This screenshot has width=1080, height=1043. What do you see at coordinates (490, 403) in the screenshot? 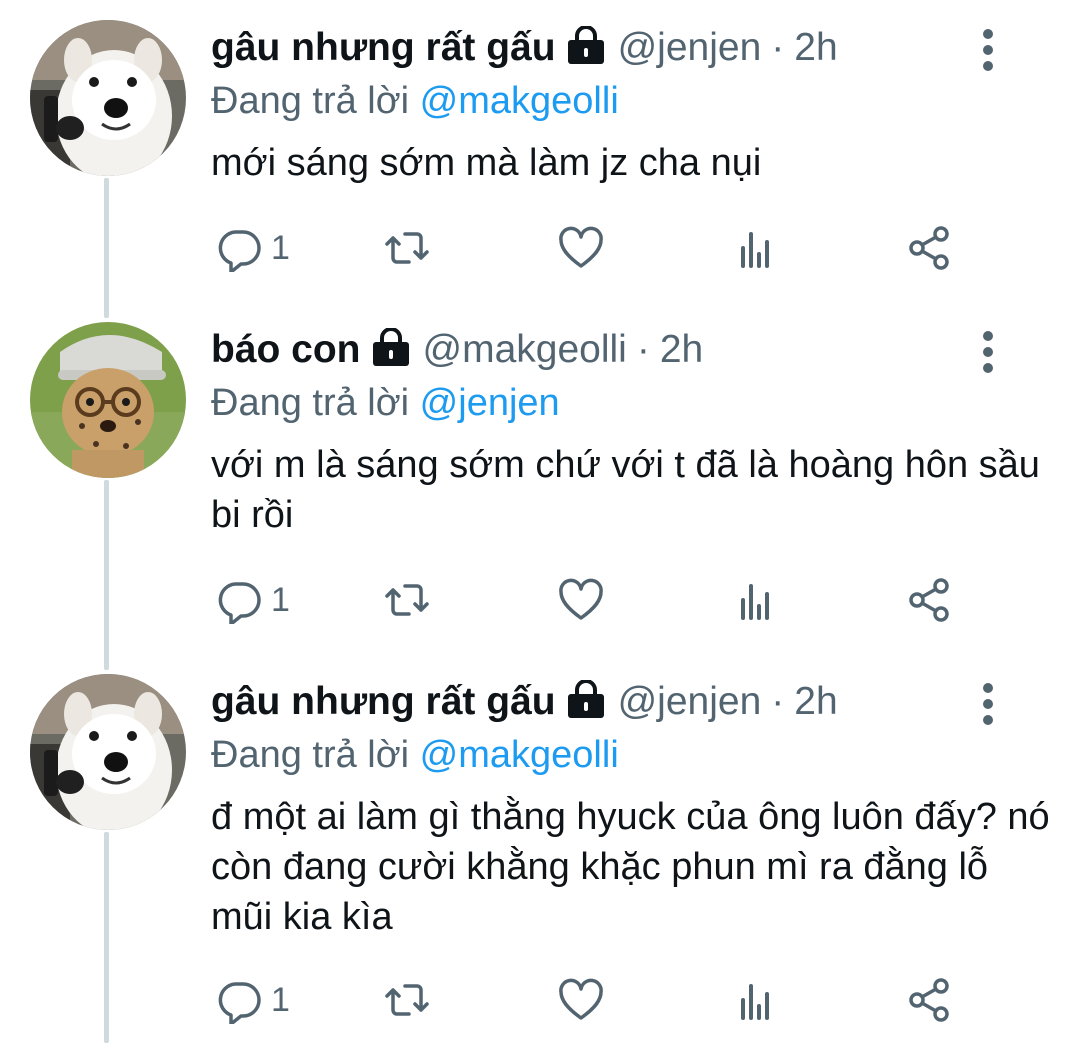
I see `replying-to-mention: @jenjen` at bounding box center [490, 403].